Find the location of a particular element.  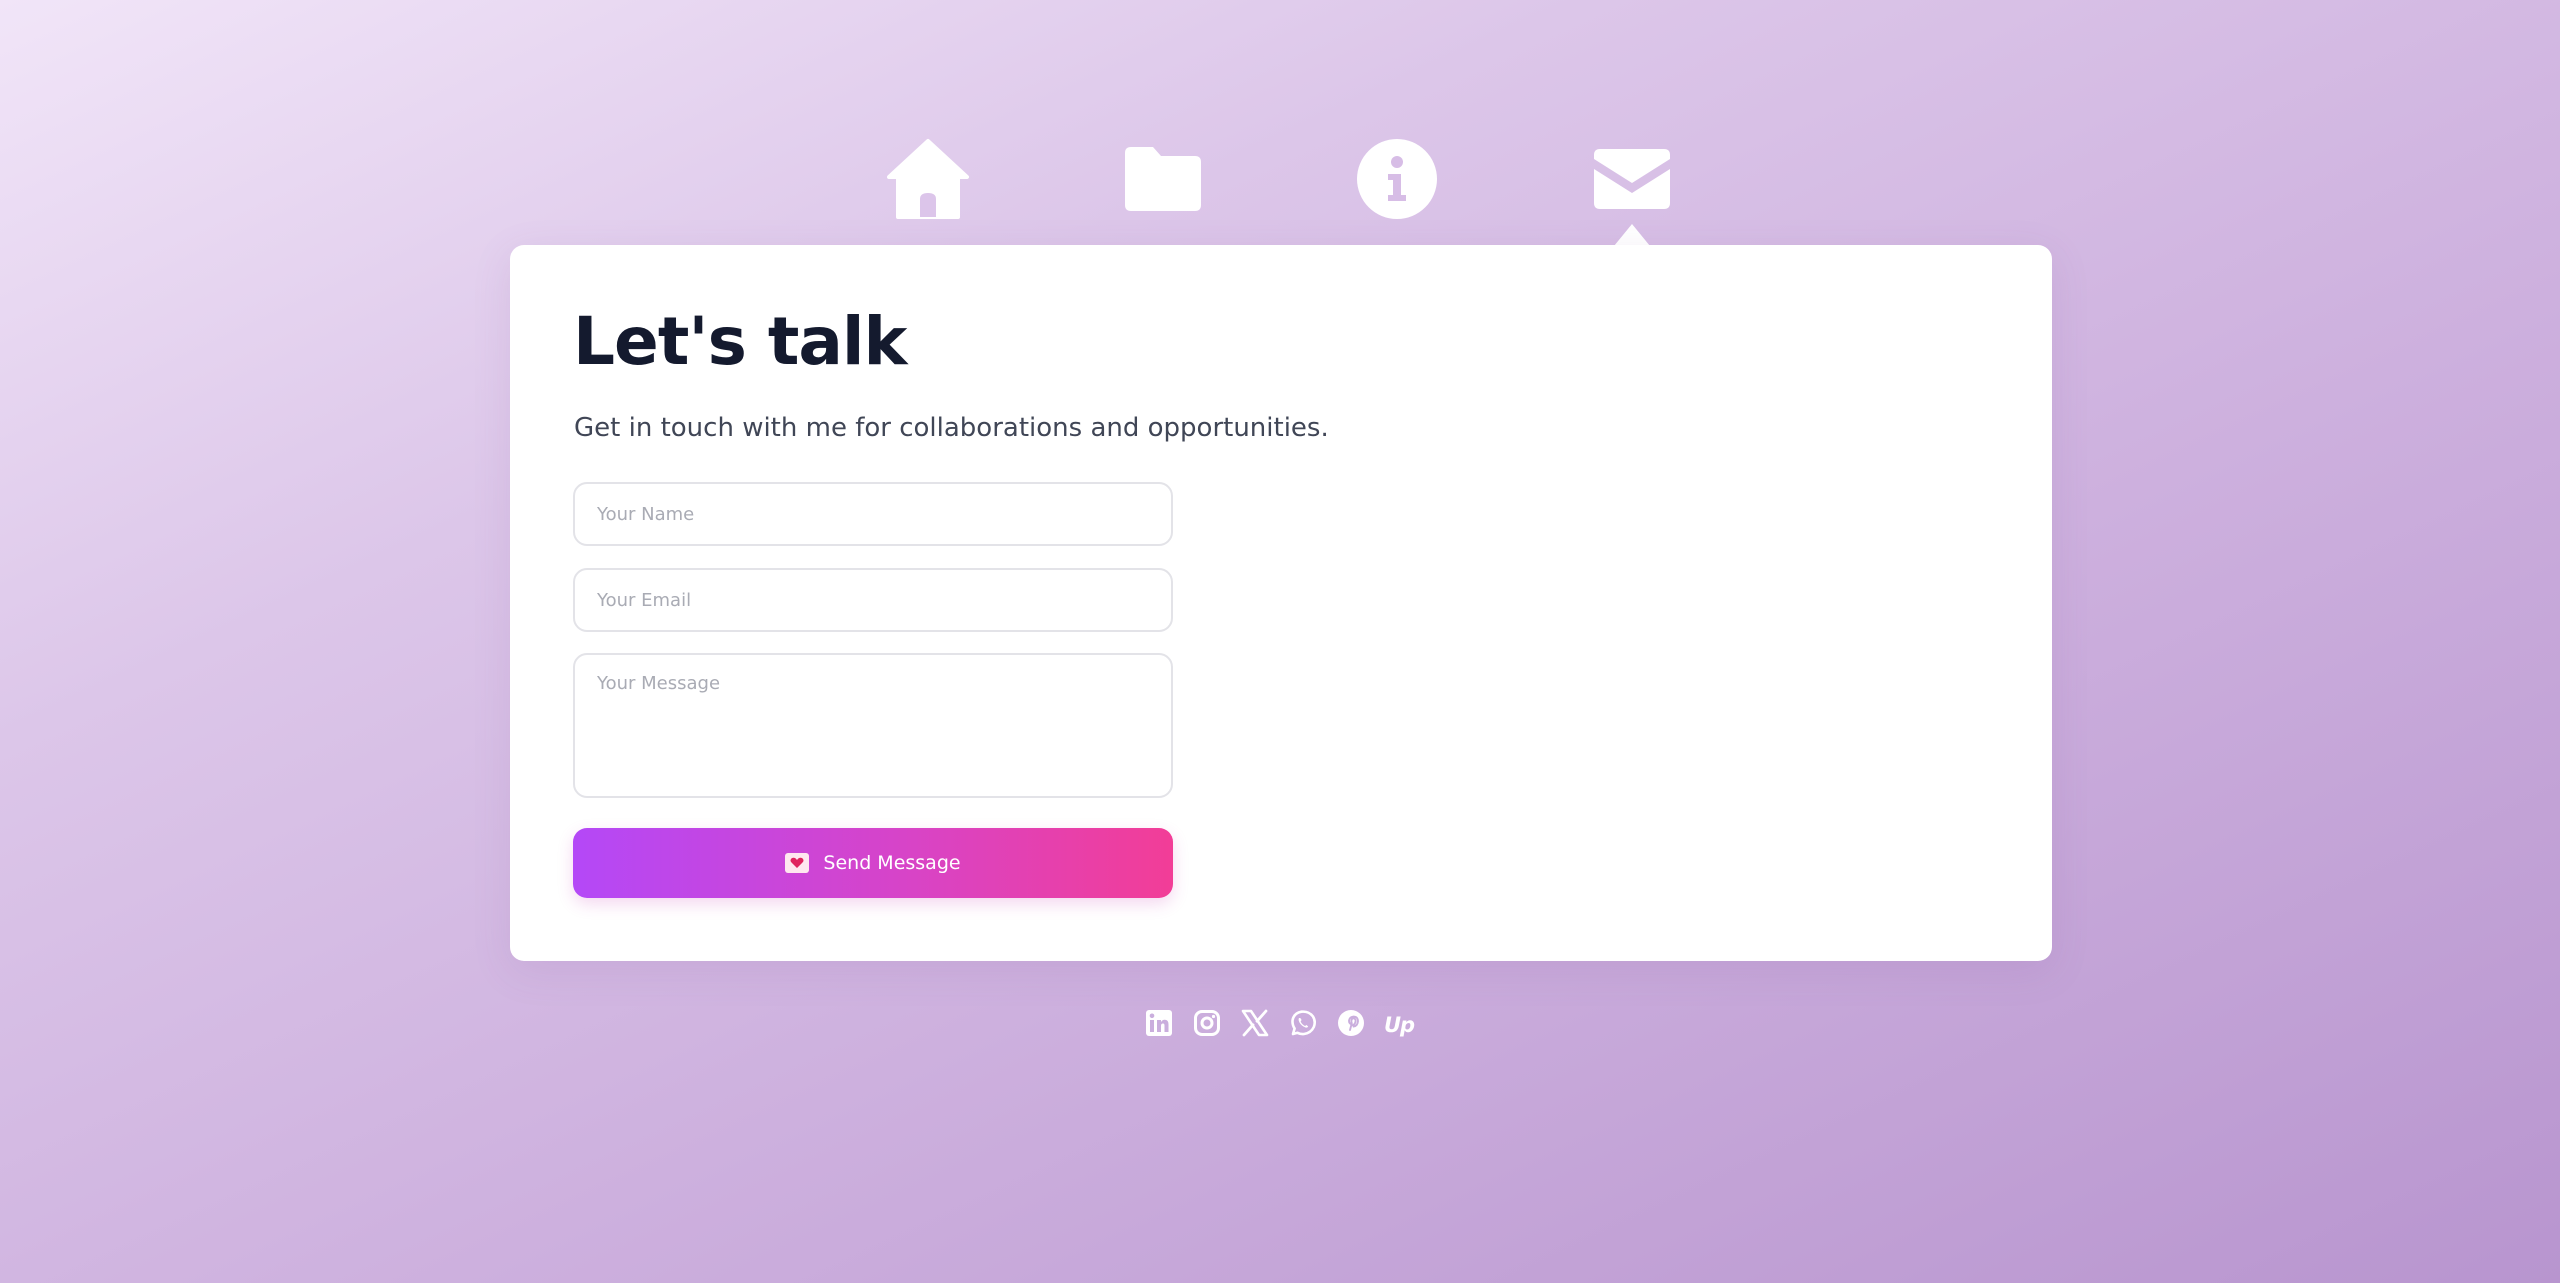

nav-projects is located at coordinates (1163, 179).